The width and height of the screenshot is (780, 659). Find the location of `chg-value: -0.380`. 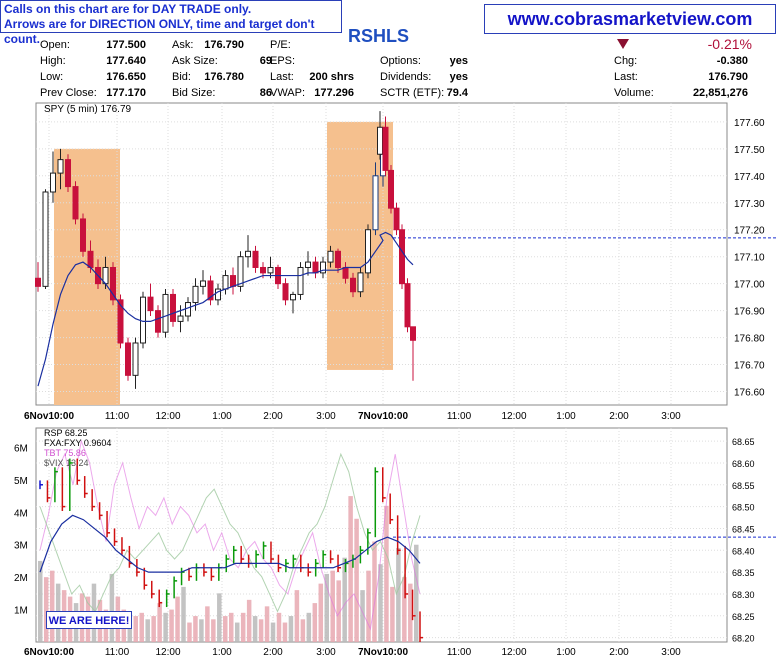

chg-value: -0.380 is located at coordinates (732, 61).